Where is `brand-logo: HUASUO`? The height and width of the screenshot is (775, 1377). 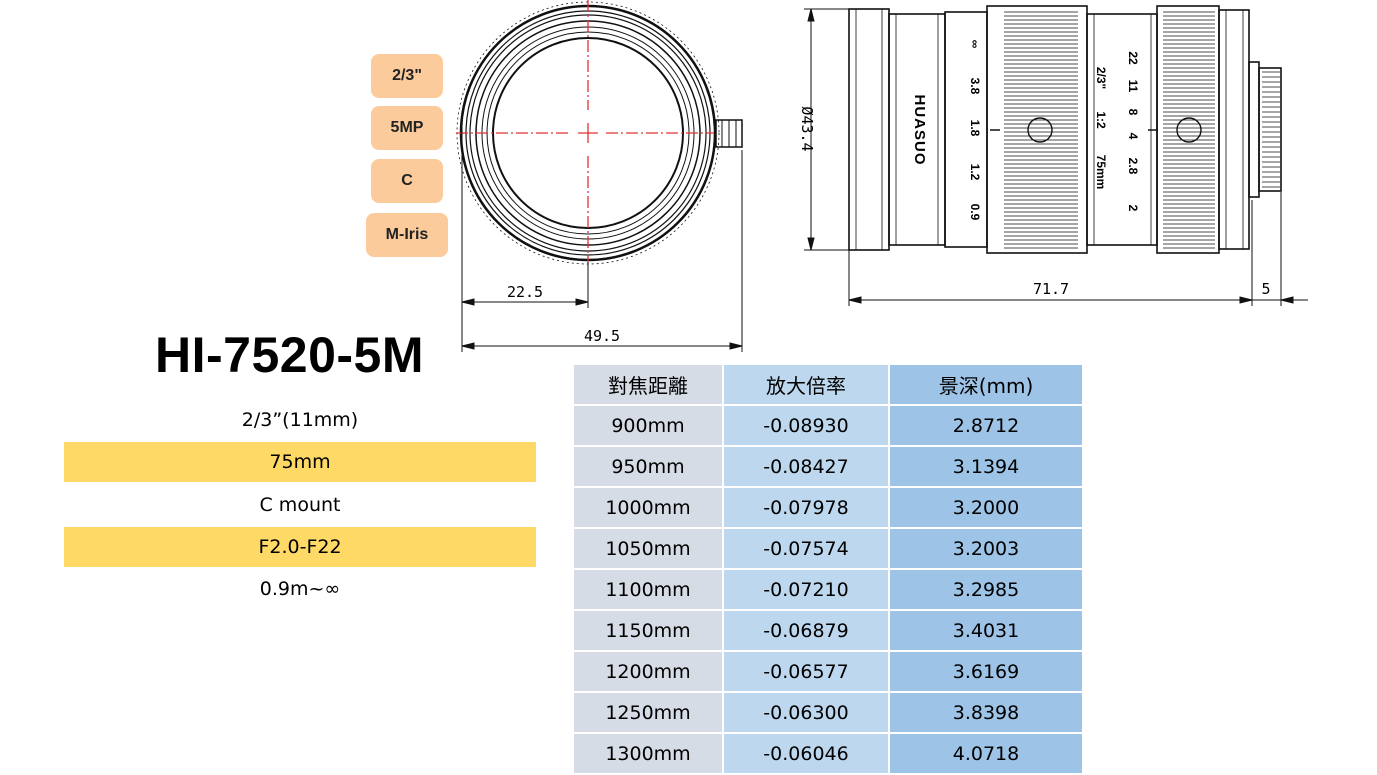
brand-logo: HUASUO is located at coordinates (919, 129).